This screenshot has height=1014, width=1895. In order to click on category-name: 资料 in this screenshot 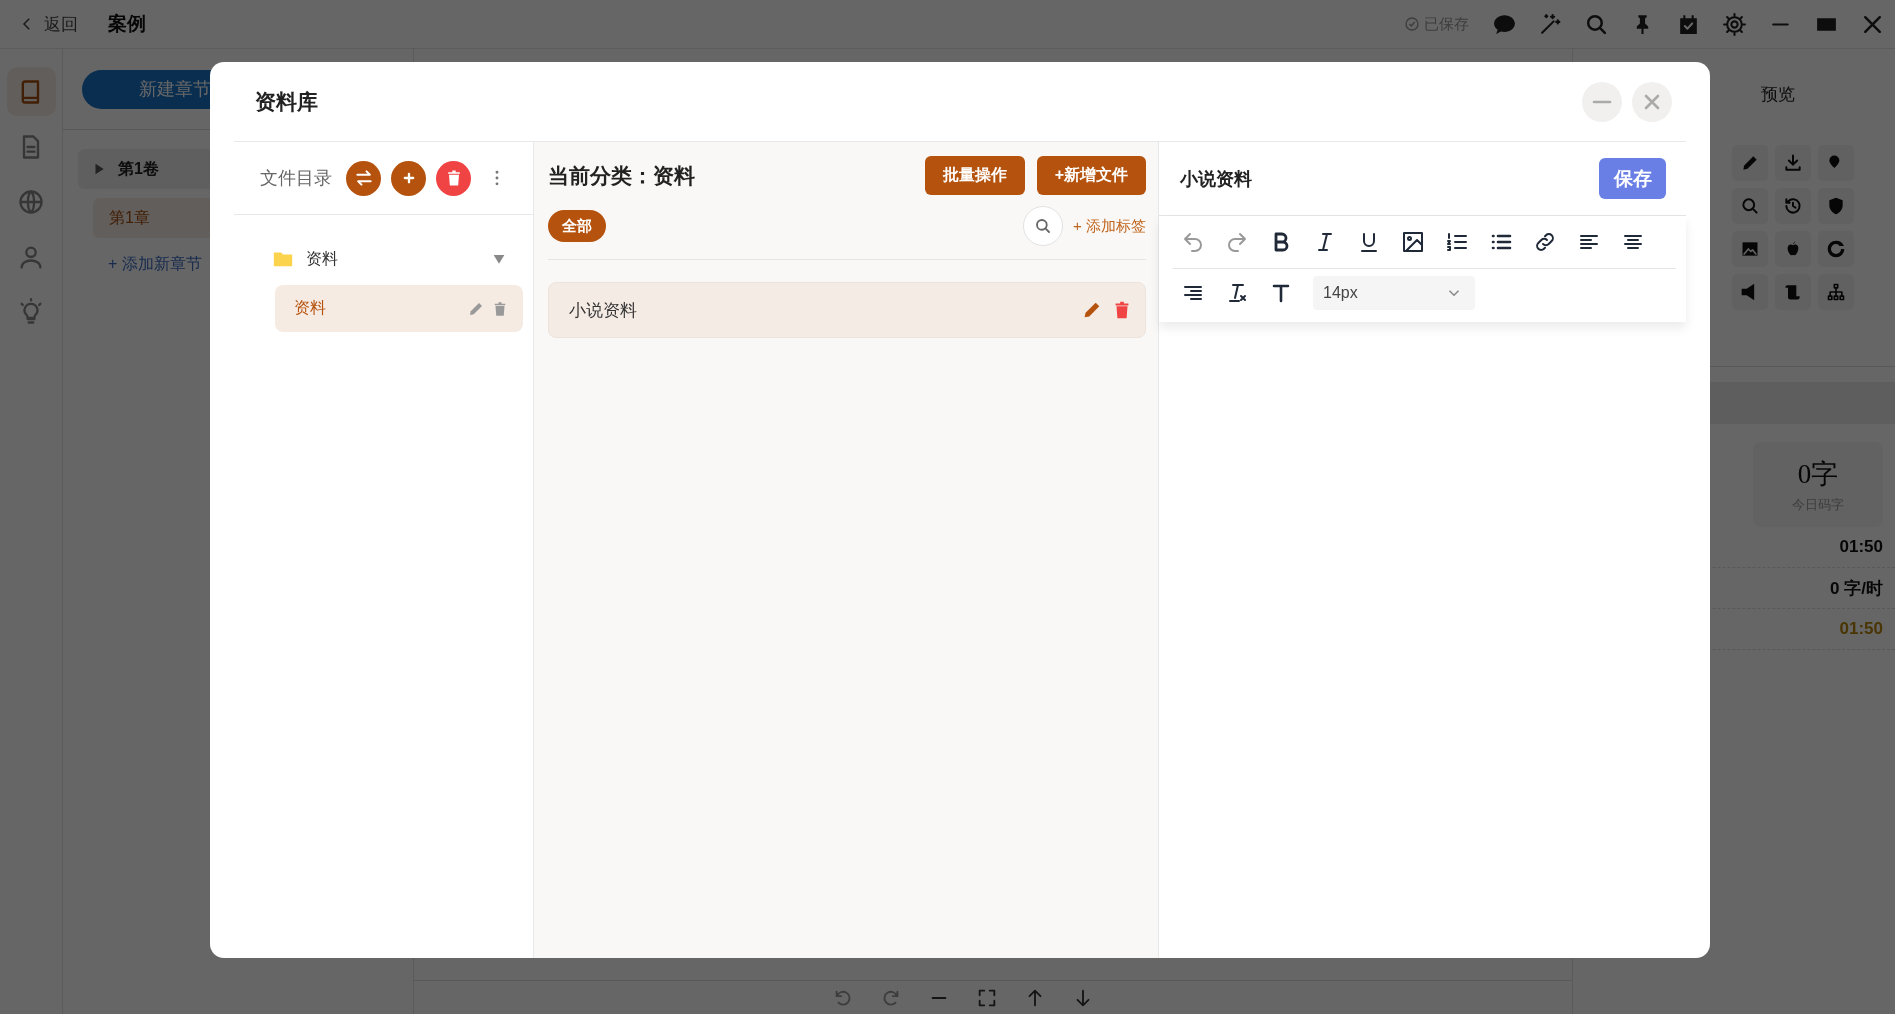, I will do `click(310, 308)`.